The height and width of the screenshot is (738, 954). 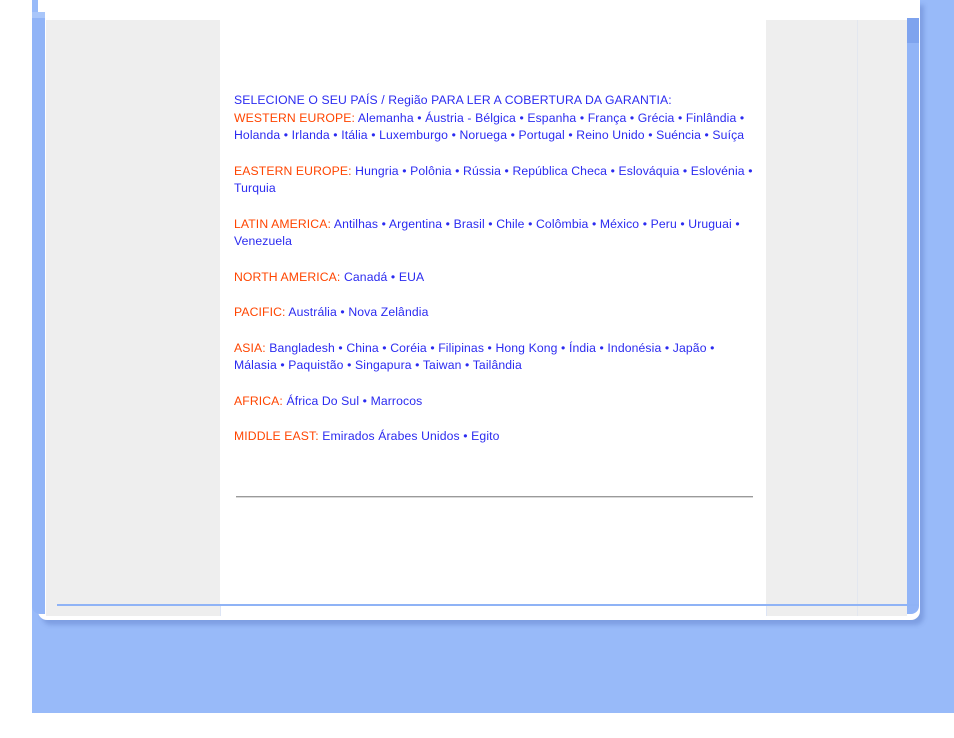 What do you see at coordinates (690, 348) in the screenshot?
I see `country-link: Japão` at bounding box center [690, 348].